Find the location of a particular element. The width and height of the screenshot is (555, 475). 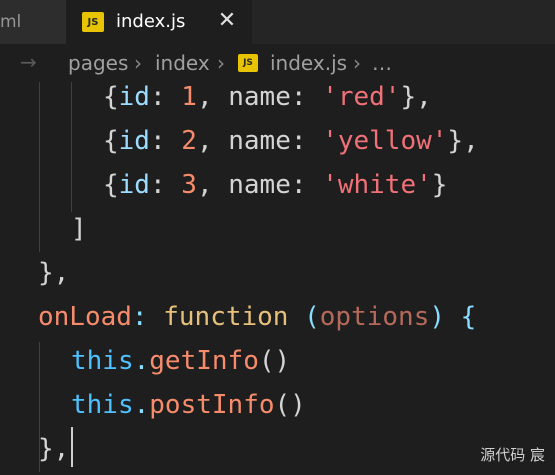

close-bracket: ] is located at coordinates (79, 229).